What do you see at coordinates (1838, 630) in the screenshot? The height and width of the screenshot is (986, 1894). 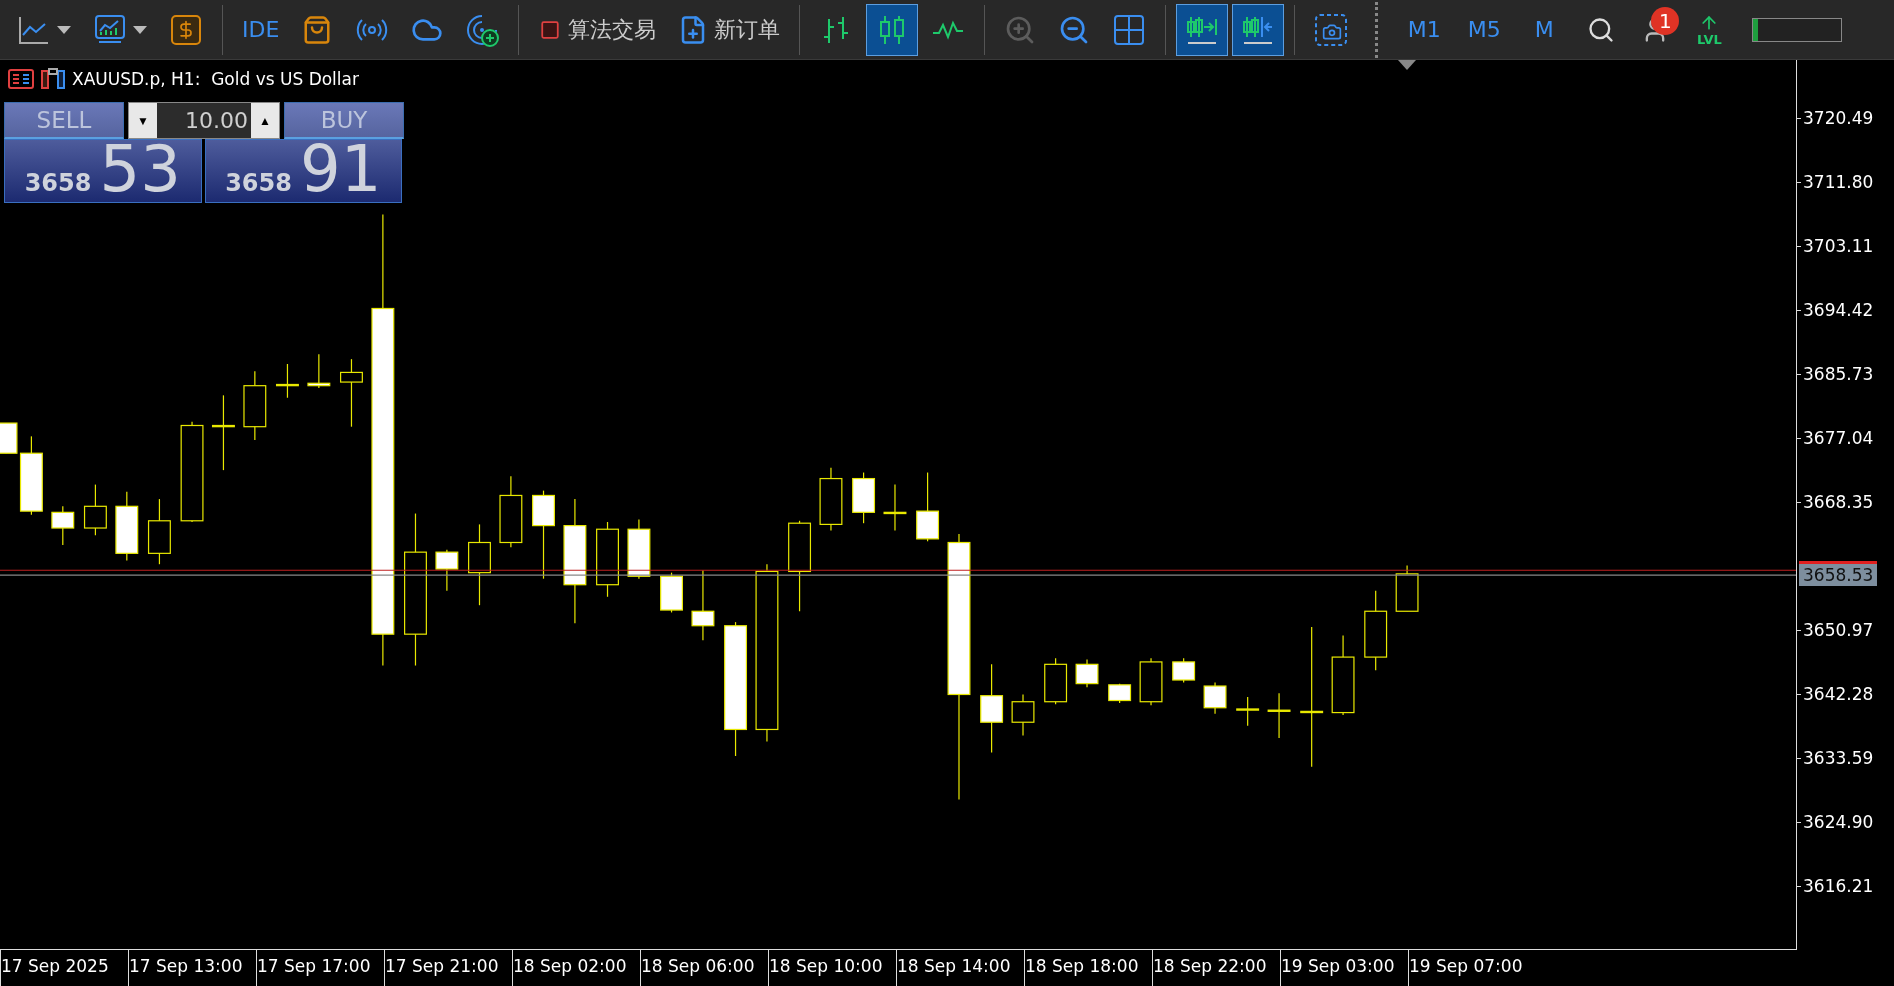 I see `price-axis-label: 3650.97` at bounding box center [1838, 630].